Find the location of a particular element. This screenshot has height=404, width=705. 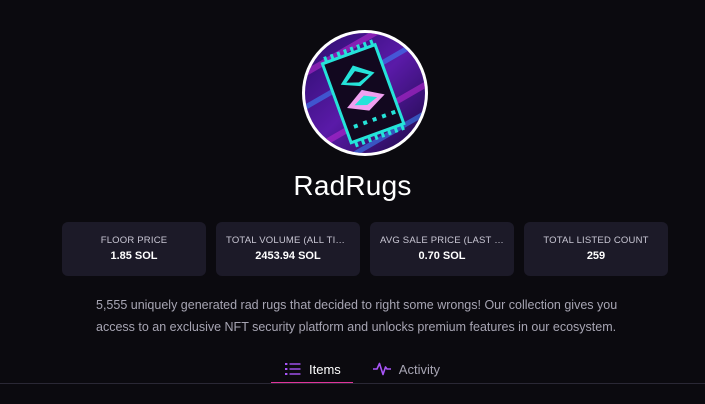

stat-value: 259 is located at coordinates (596, 256).